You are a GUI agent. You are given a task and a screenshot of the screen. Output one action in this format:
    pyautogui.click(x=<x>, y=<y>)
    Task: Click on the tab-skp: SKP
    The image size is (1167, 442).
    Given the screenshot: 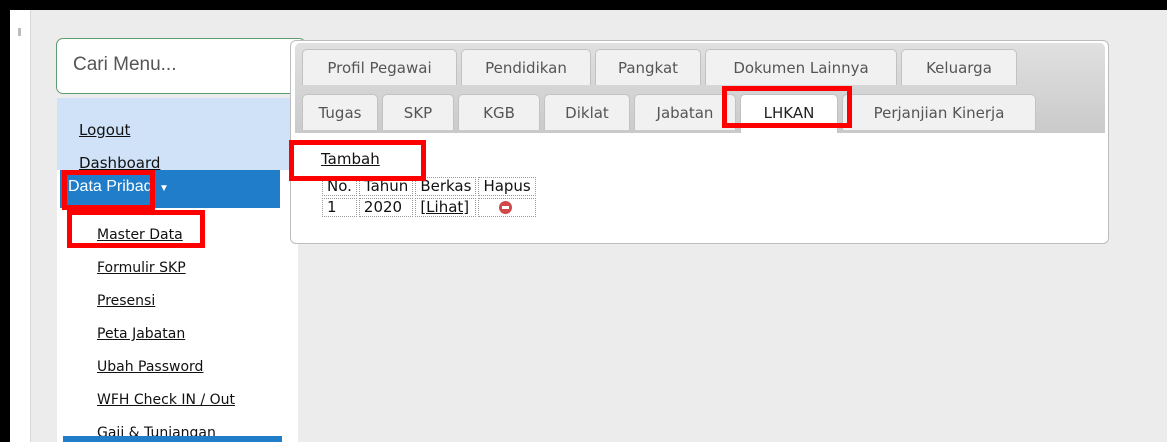 What is the action you would take?
    pyautogui.click(x=418, y=112)
    